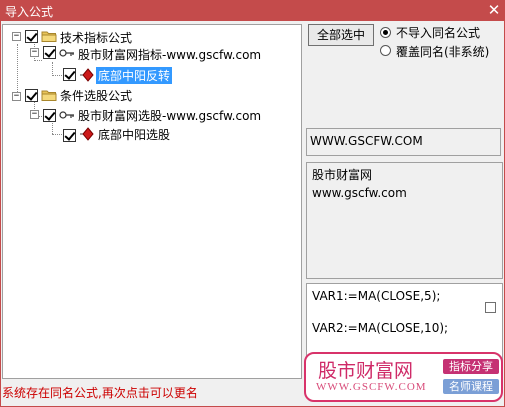 The image size is (505, 407). I want to click on formula-label: 底部中阳选股, so click(134, 134).